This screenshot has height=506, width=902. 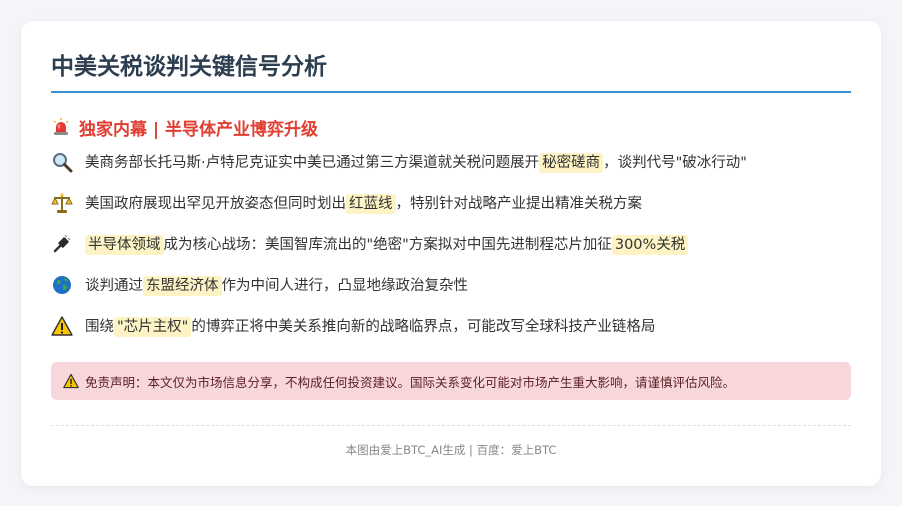 I want to click on item-text: 谈判通过 东盟经济体 作为中间人进行，凸显地缘政治复杂性, so click(x=276, y=286).